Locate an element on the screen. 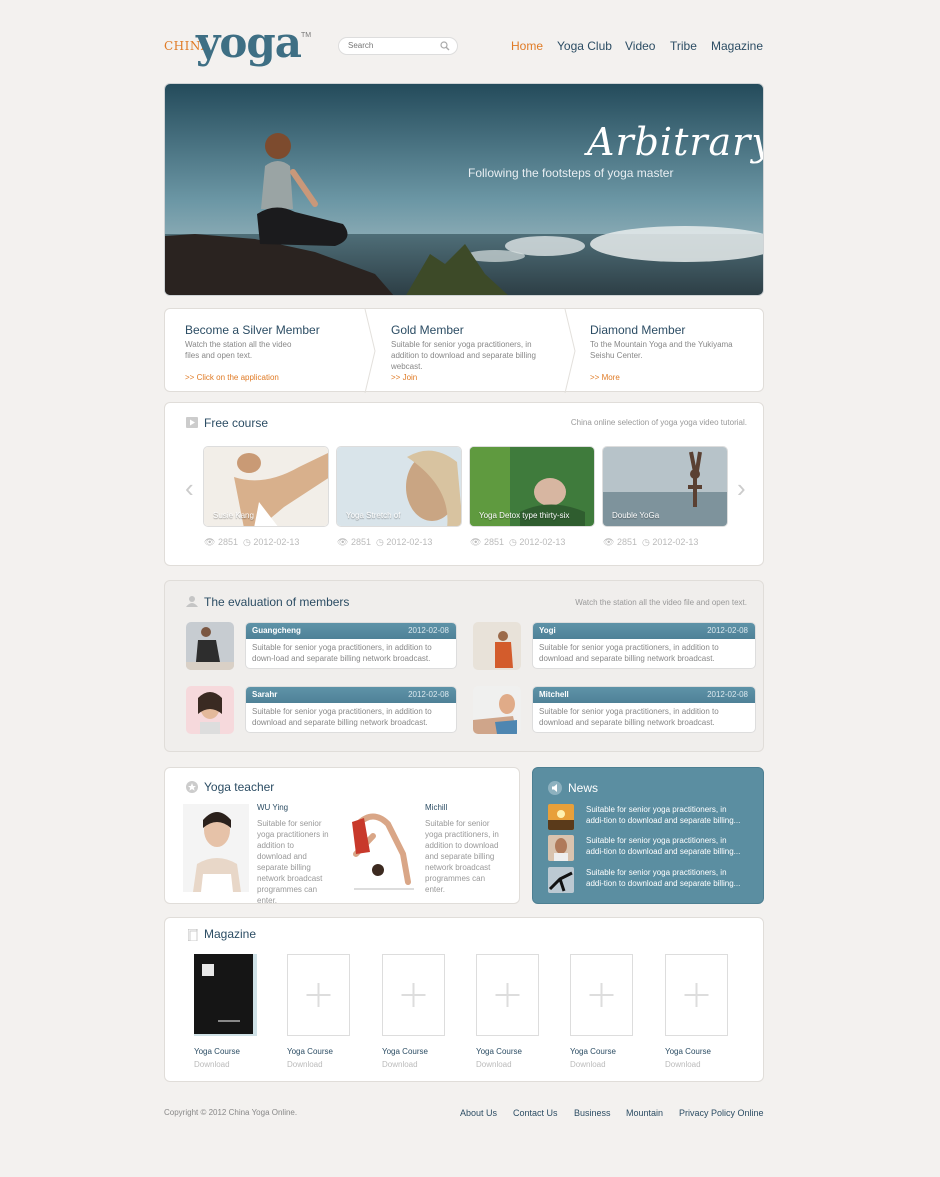 The height and width of the screenshot is (1177, 940). course-thumb: Double YoGa is located at coordinates (665, 486).